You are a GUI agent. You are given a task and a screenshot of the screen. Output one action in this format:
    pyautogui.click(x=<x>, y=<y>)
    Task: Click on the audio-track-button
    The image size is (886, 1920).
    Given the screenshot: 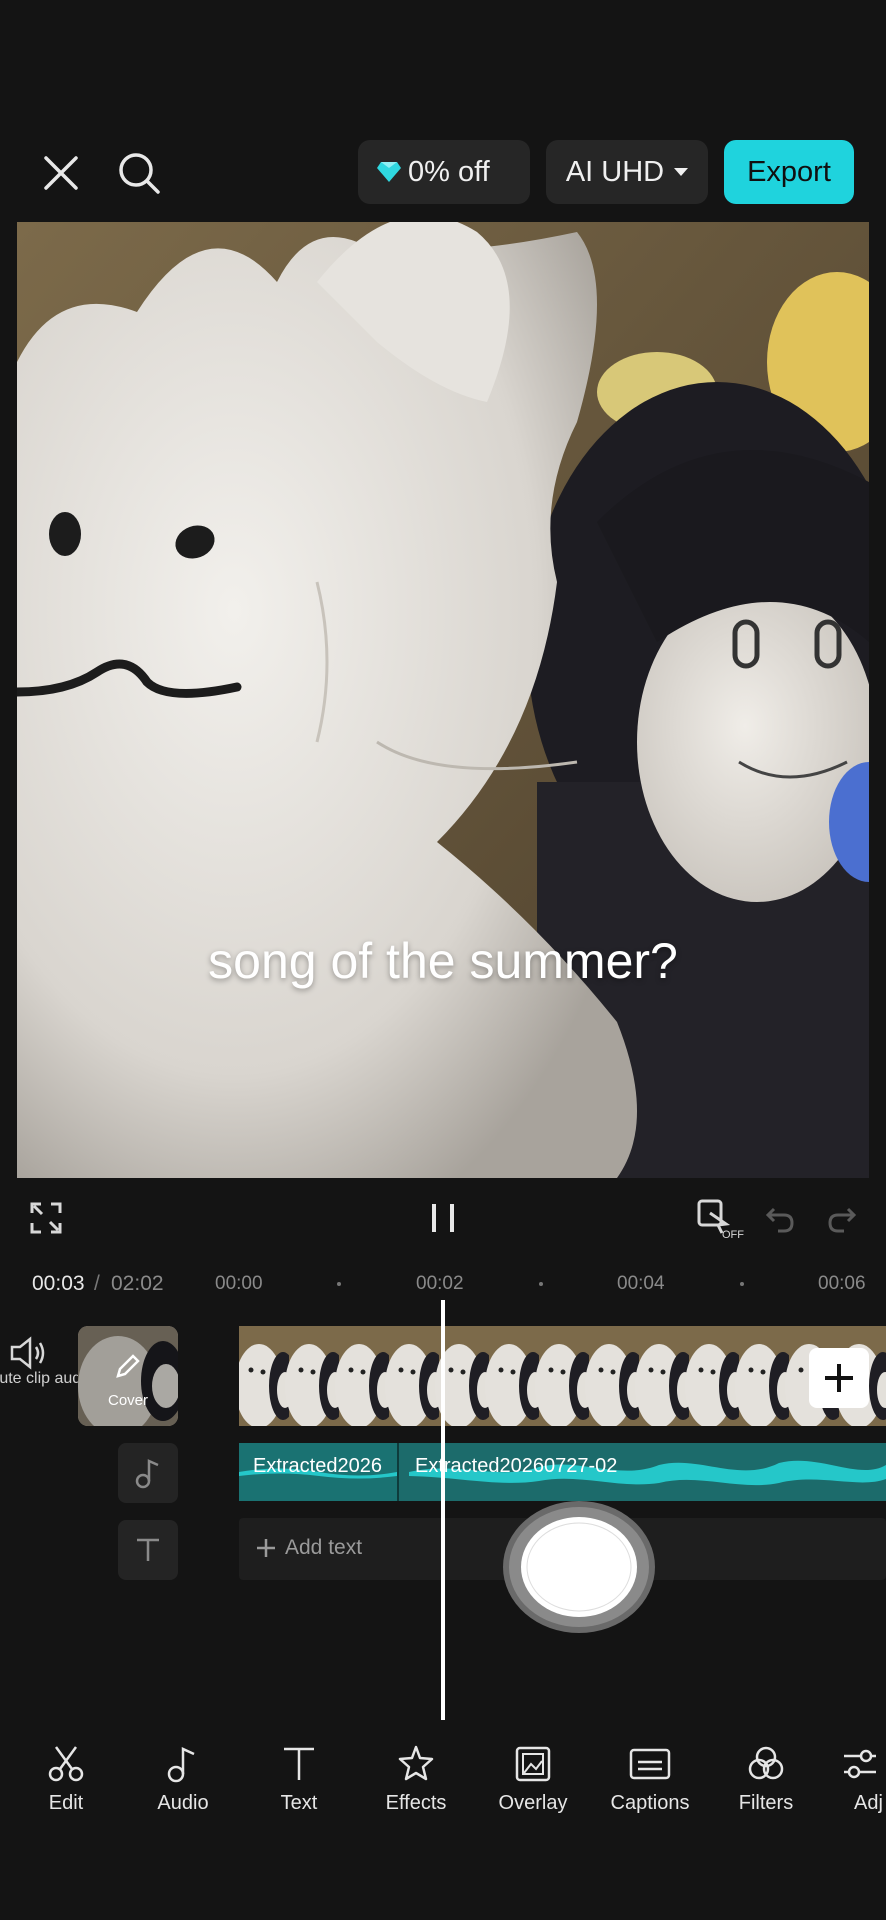 What is the action you would take?
    pyautogui.click(x=148, y=1473)
    